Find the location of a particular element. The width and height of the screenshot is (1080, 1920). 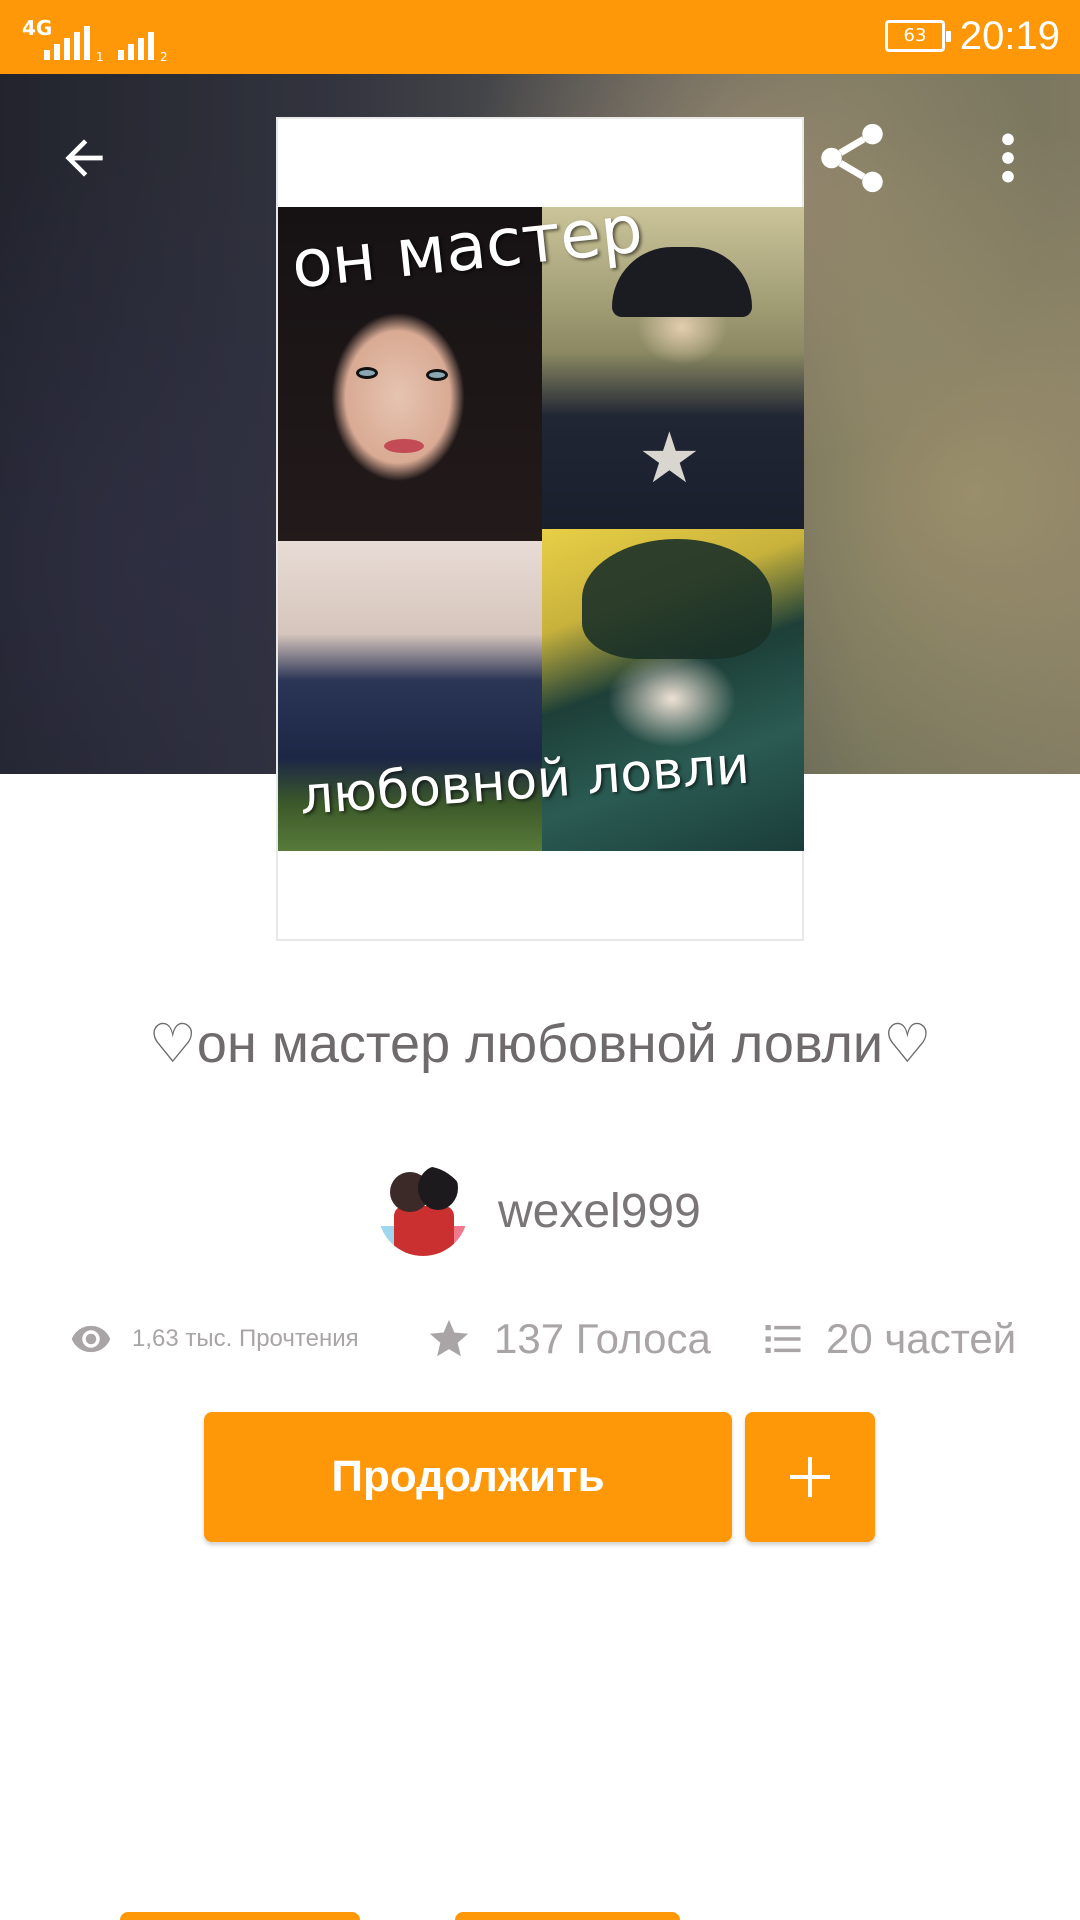

back-button is located at coordinates (84, 158).